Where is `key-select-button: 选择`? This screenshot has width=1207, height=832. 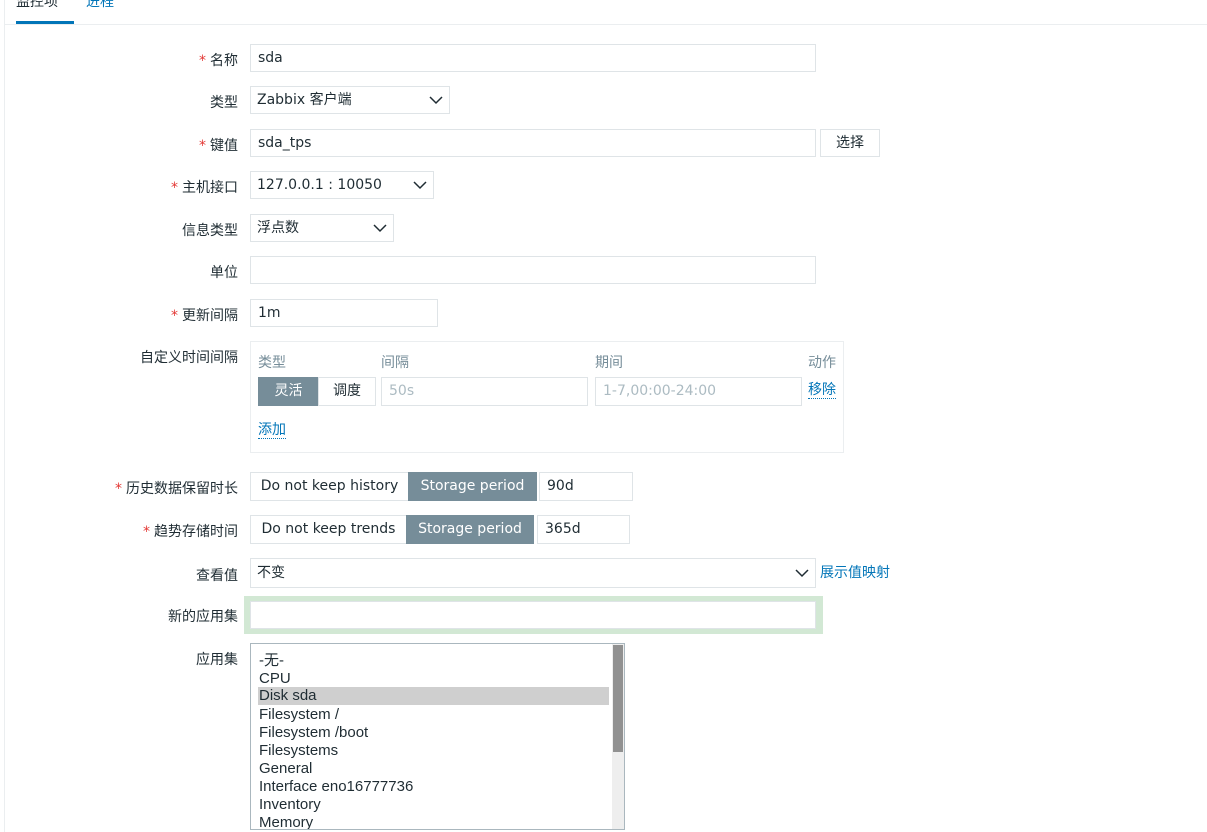
key-select-button: 选择 is located at coordinates (850, 143).